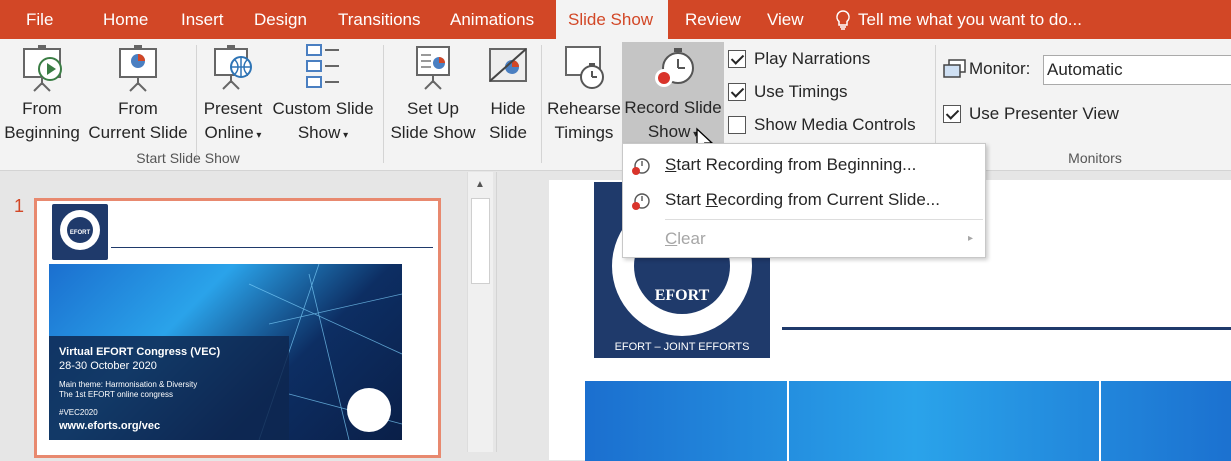 This screenshot has width=1231, height=461. I want to click on accel-c: C, so click(671, 238).